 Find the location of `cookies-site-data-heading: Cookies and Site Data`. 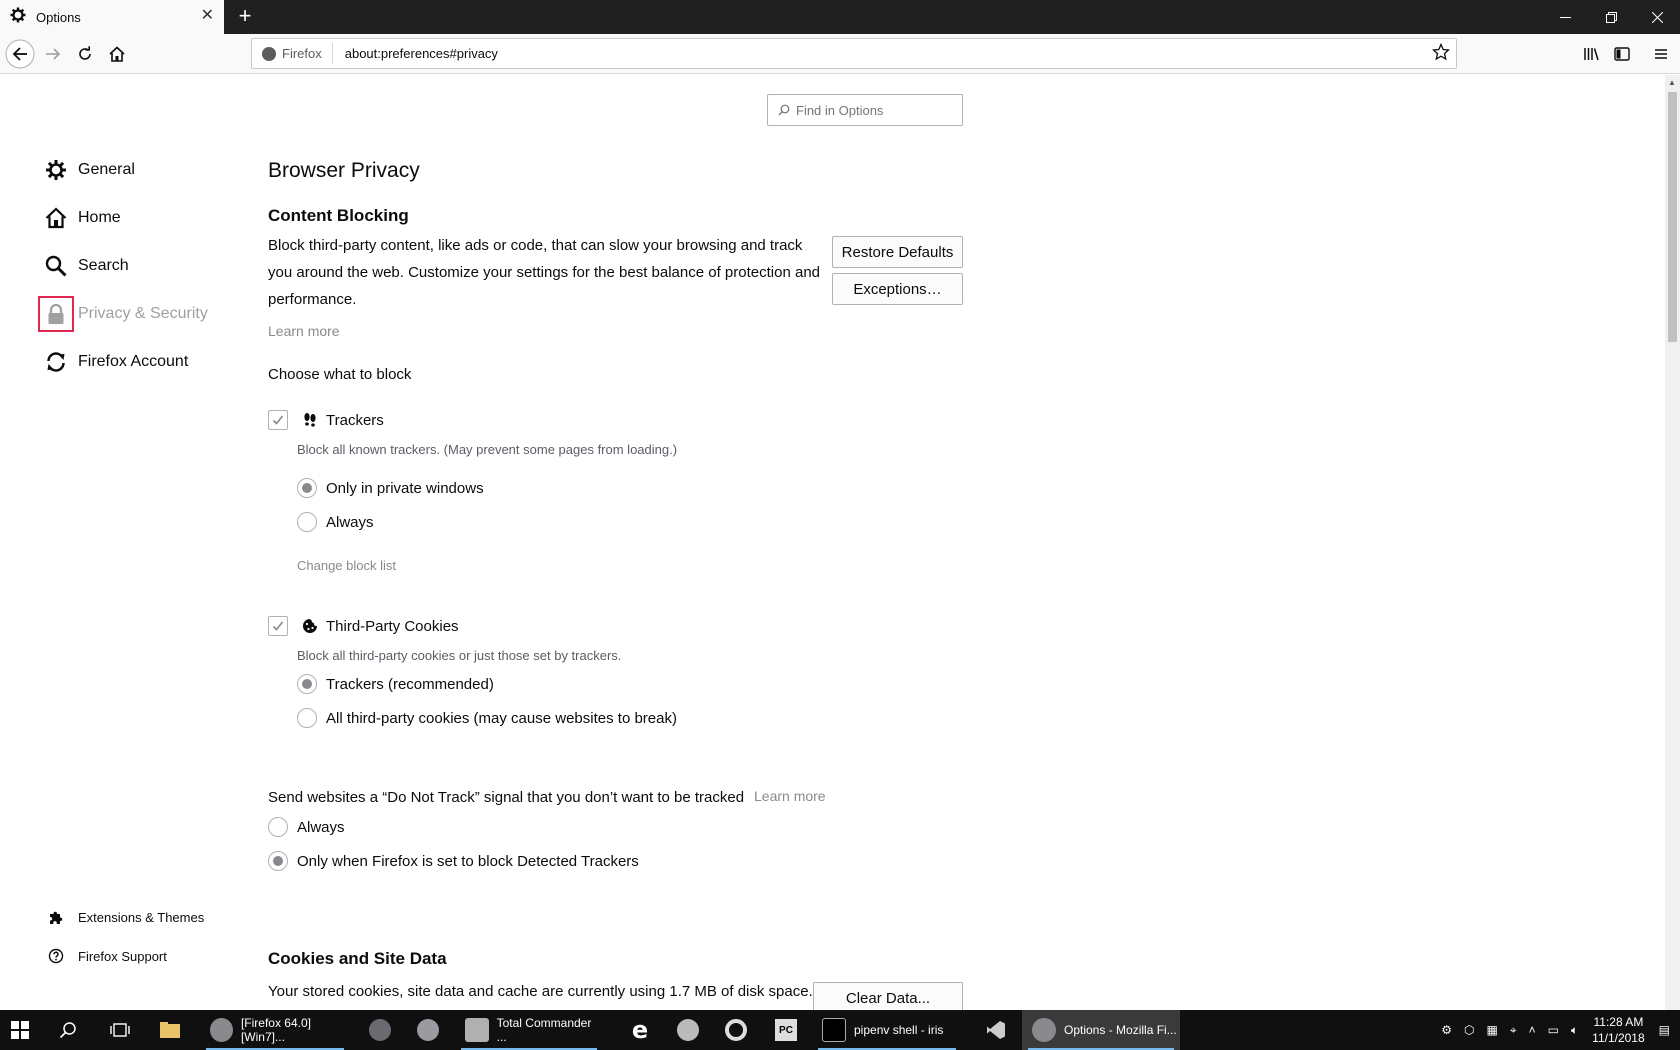

cookies-site-data-heading: Cookies and Site Data is located at coordinates (357, 958).